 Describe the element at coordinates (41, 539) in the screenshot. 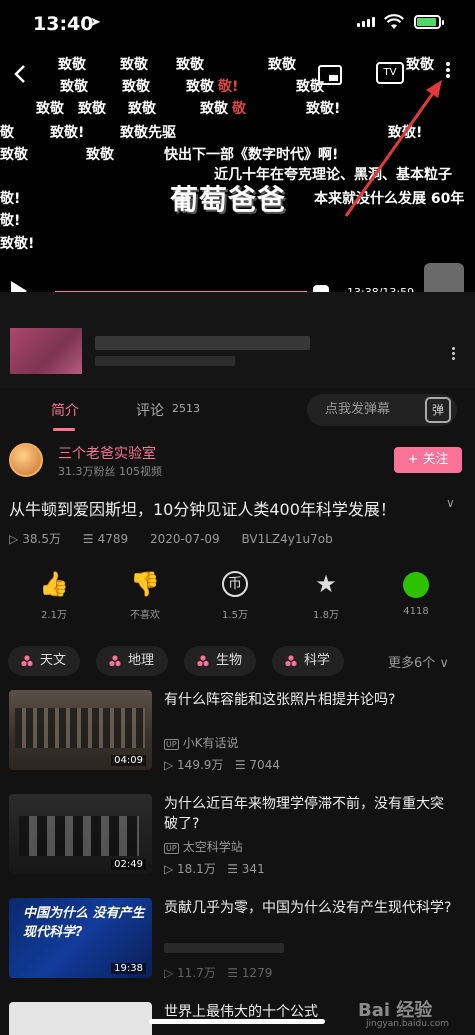

I see `video-views: 38.5万` at that location.